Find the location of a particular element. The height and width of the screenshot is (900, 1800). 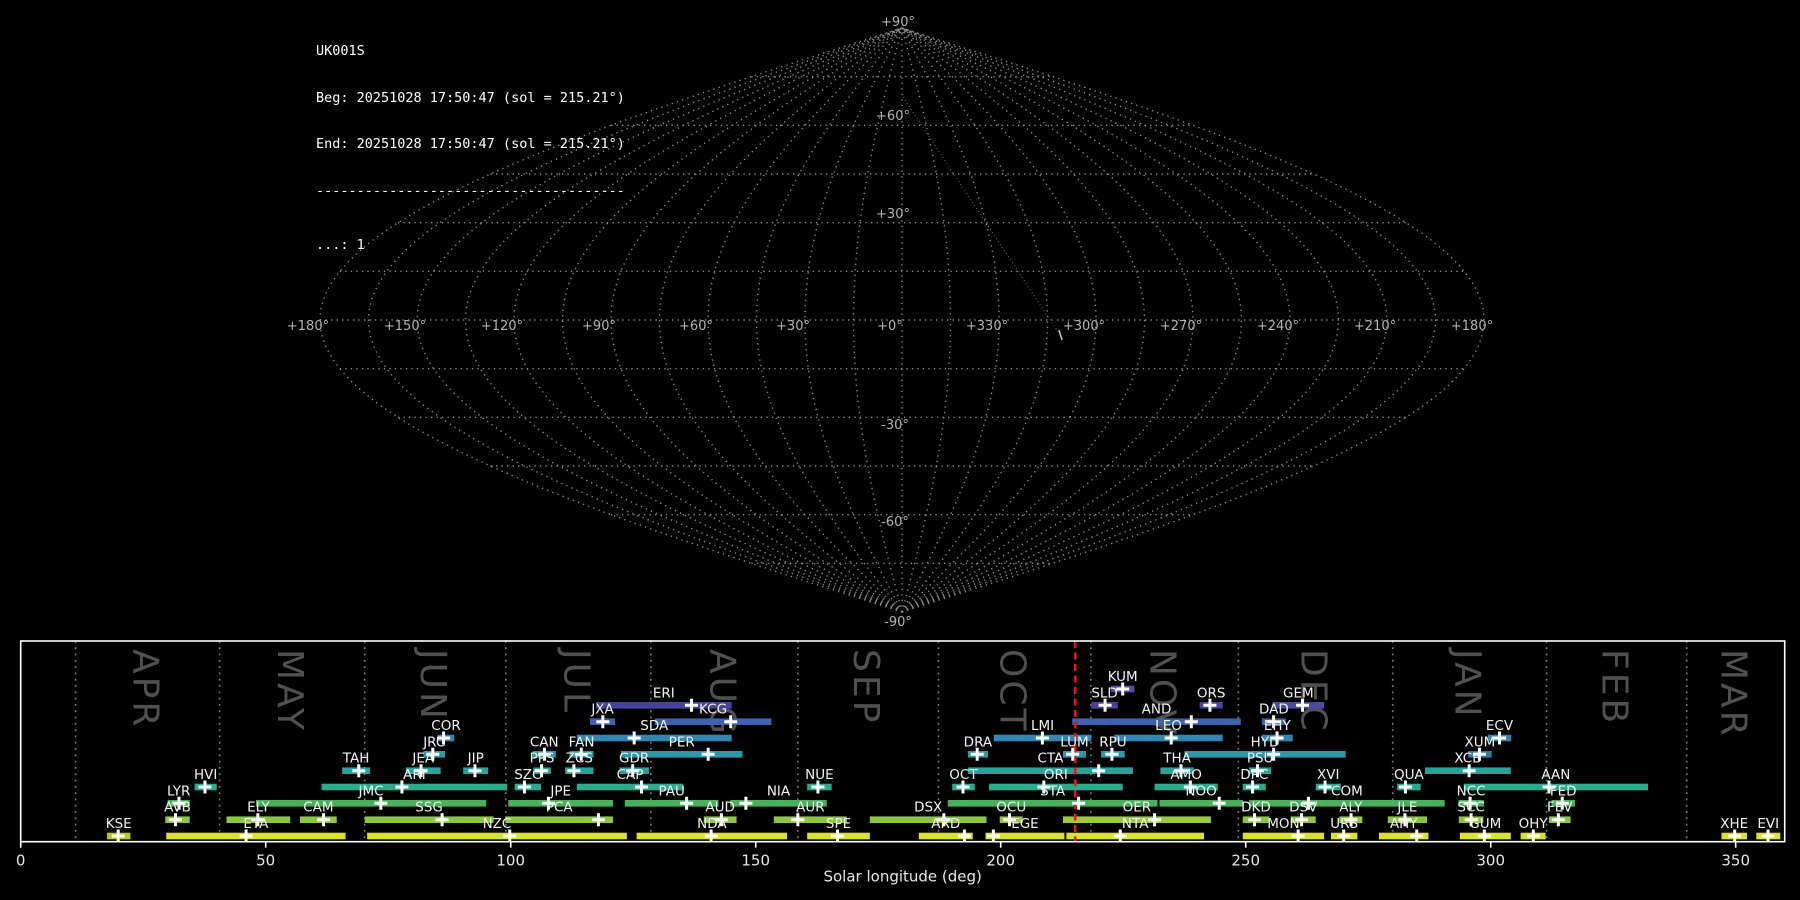

shower-label-OHY: OHY is located at coordinates (1534, 824).